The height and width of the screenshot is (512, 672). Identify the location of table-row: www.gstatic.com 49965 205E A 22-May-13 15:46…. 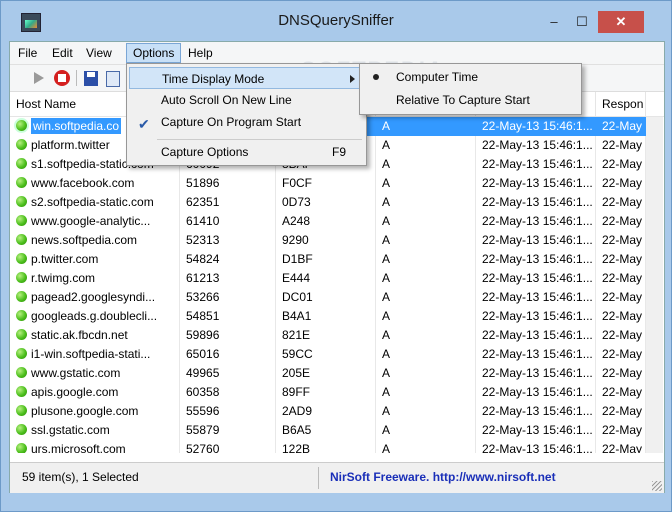
(337, 373).